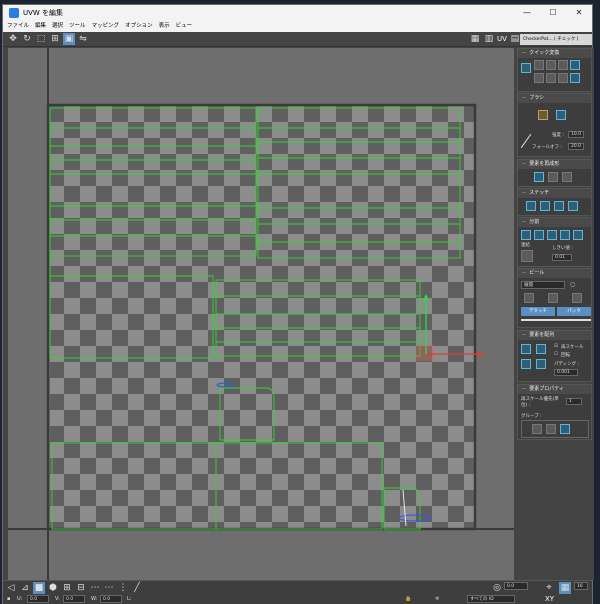  Describe the element at coordinates (475, 39) in the screenshot. I see `uv-grid-icon: ▦` at that location.